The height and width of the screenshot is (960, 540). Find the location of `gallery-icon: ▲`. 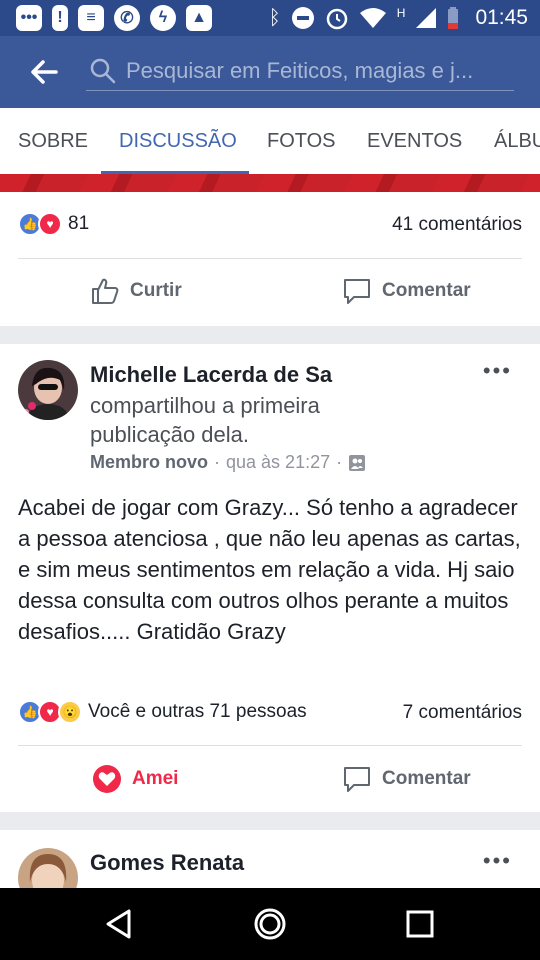

gallery-icon: ▲ is located at coordinates (199, 18).